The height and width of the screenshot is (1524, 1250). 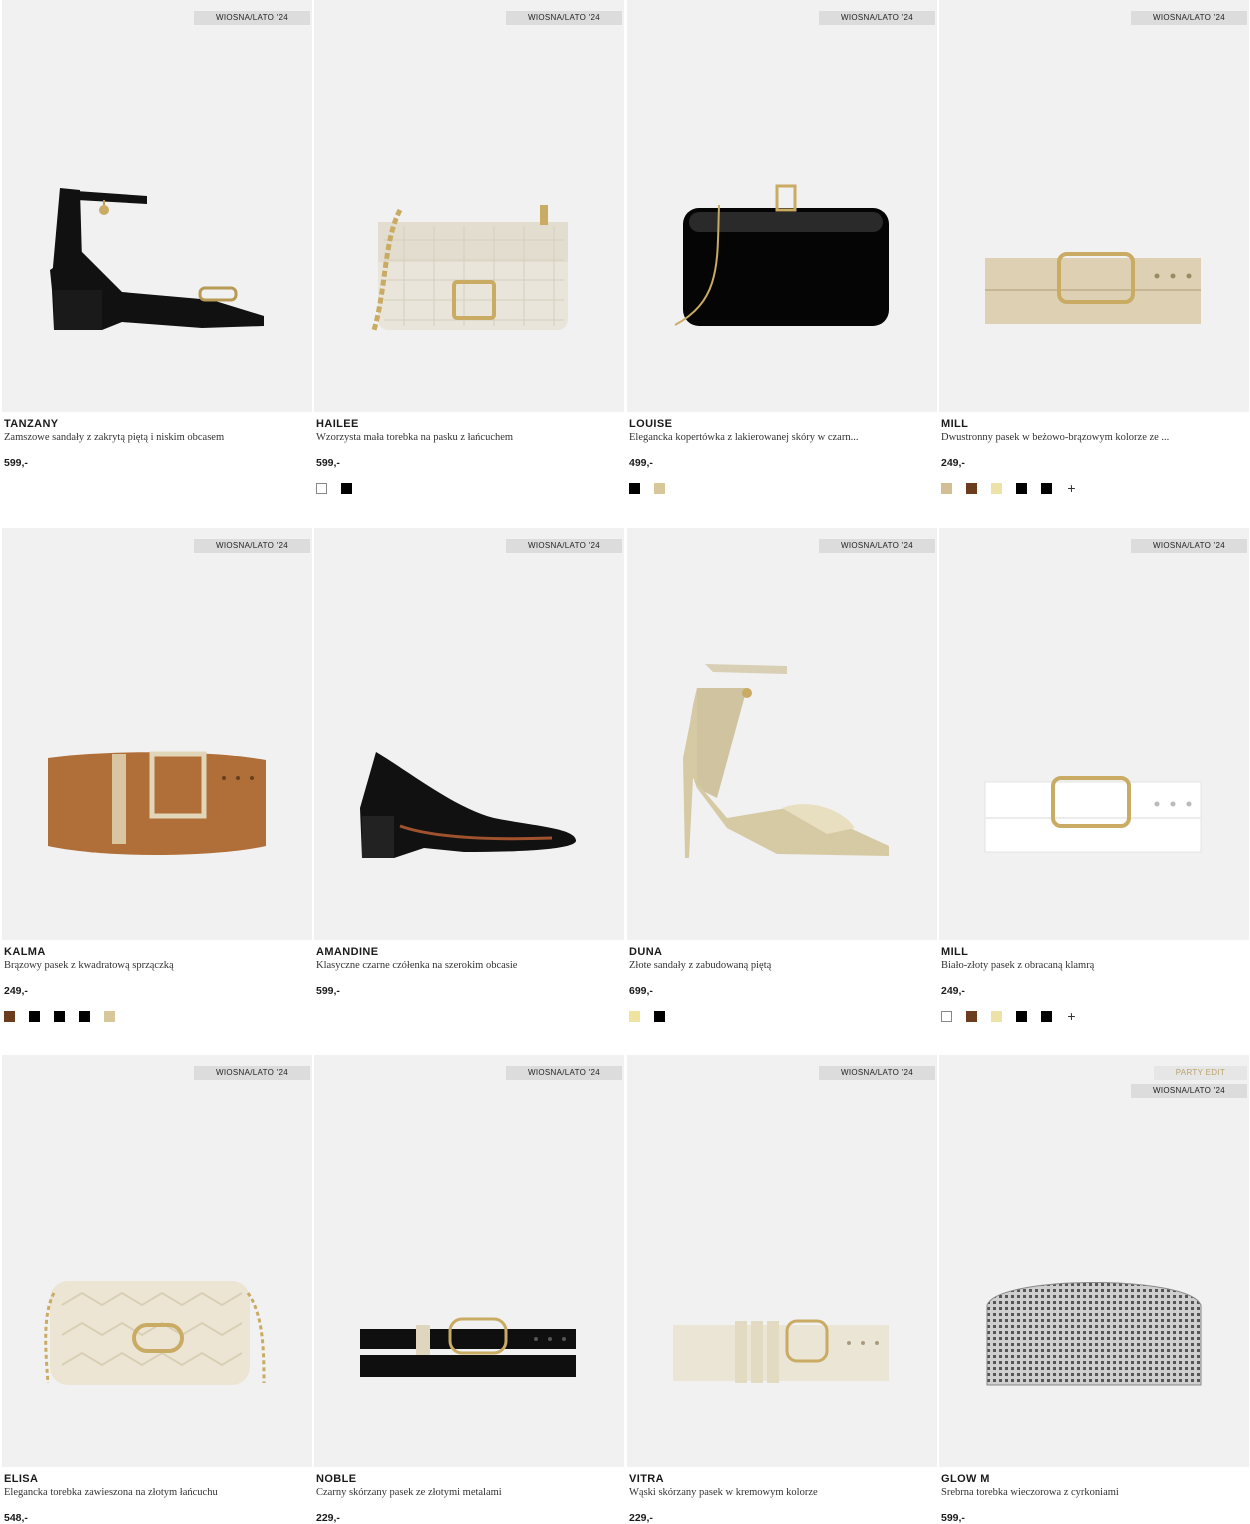 I want to click on belt-beige-icon, so click(x=1094, y=206).